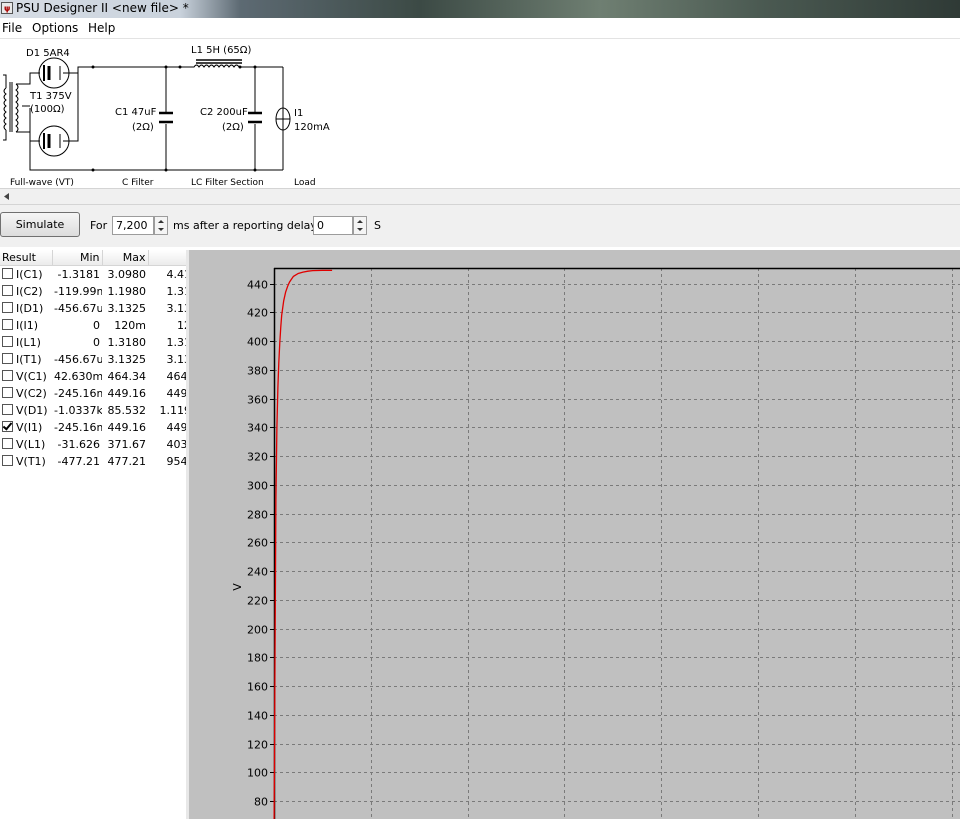 The height and width of the screenshot is (819, 960). Describe the element at coordinates (29, 427) in the screenshot. I see `result-name: V(I1)` at that location.